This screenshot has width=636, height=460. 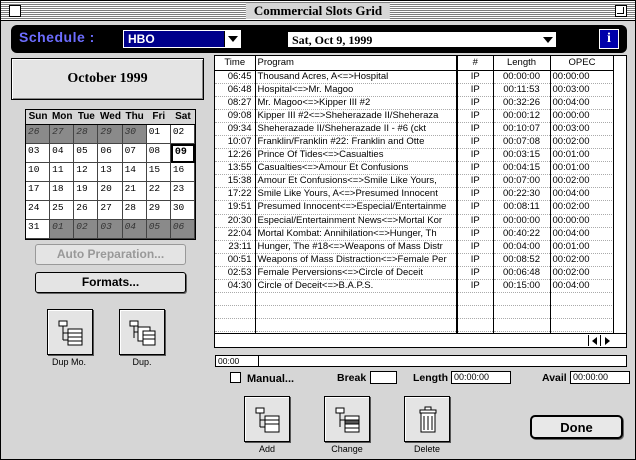 I want to click on cell-program, so click(x=356, y=325).